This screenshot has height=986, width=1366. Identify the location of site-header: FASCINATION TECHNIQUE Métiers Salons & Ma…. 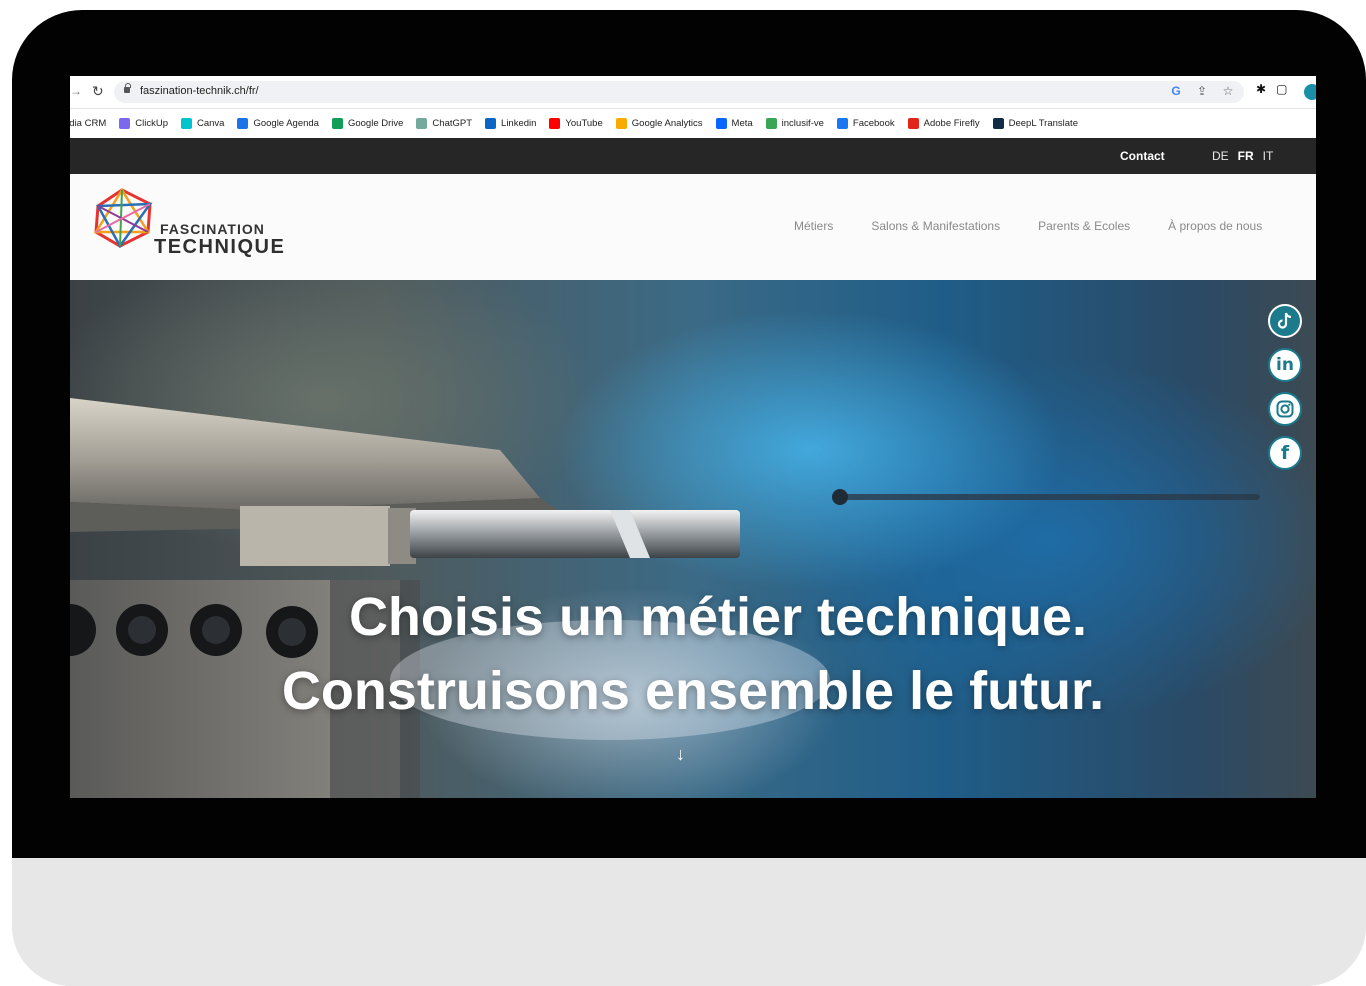
(693, 227).